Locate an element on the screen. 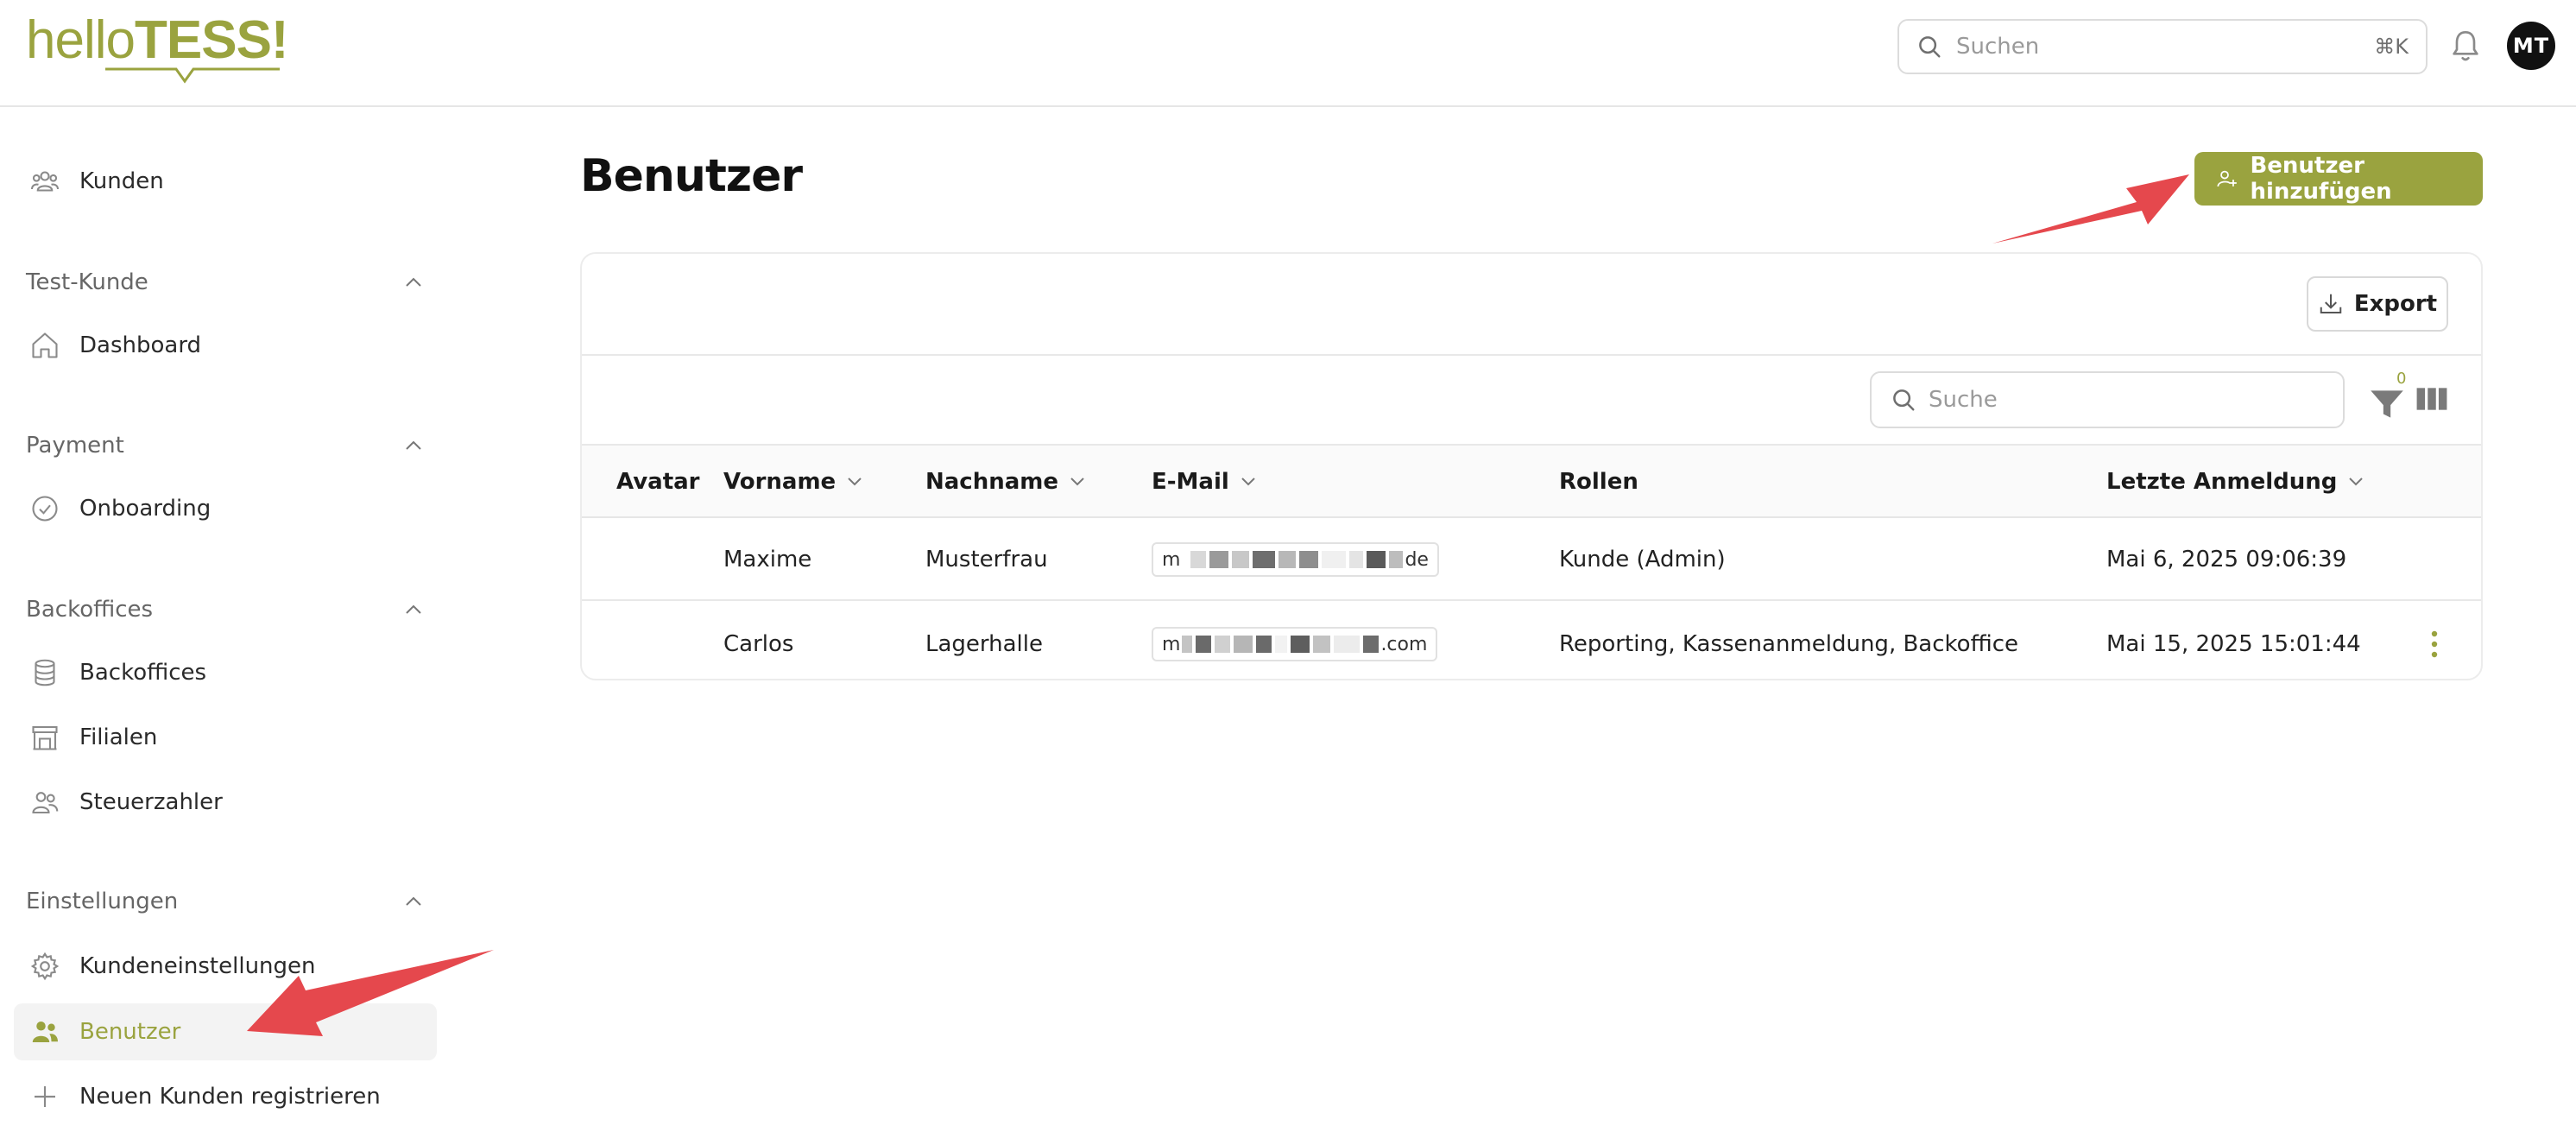  table-search-placeholder: Suche is located at coordinates (1963, 400).